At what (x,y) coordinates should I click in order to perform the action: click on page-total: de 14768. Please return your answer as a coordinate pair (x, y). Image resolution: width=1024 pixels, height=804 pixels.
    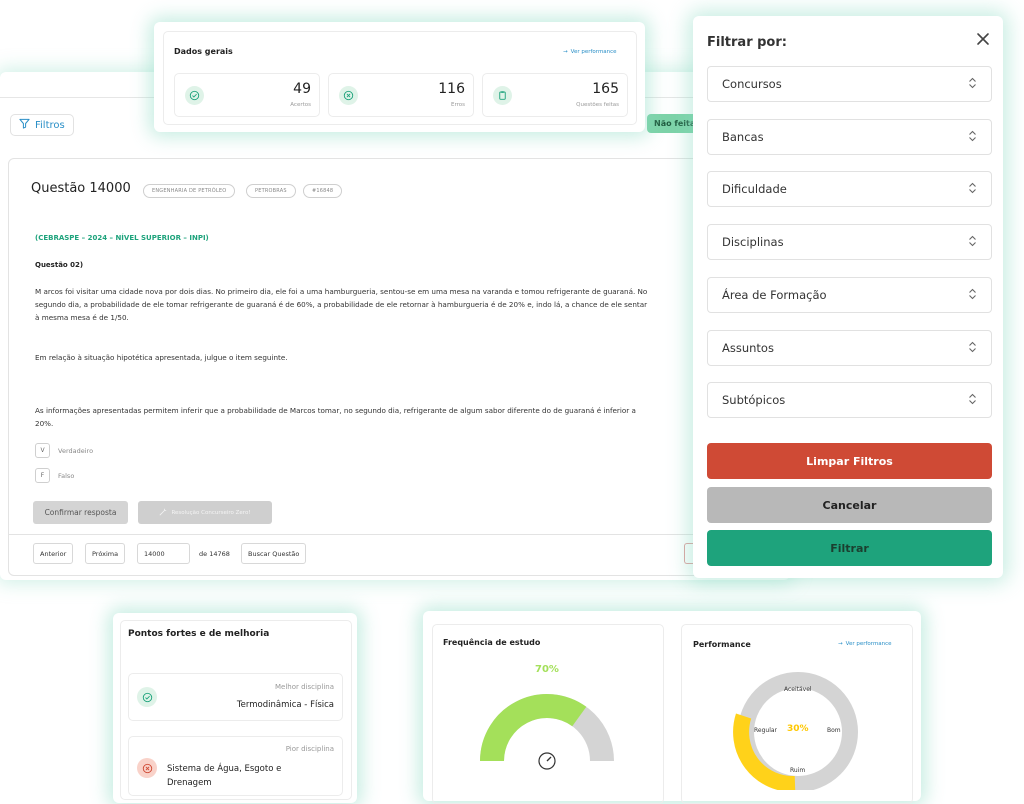
    Looking at the image, I should click on (214, 554).